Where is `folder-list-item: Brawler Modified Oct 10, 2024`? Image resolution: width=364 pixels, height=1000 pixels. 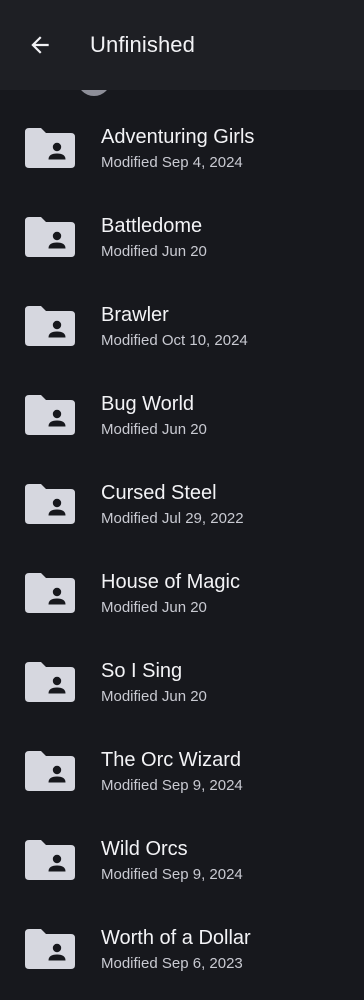 folder-list-item: Brawler Modified Oct 10, 2024 is located at coordinates (182, 322).